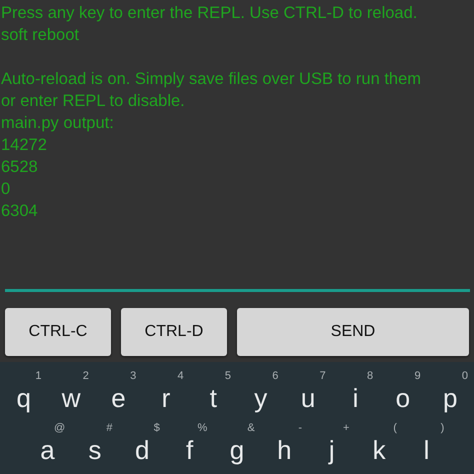  Describe the element at coordinates (356, 392) in the screenshot. I see `keyboard-key: 8 i` at that location.